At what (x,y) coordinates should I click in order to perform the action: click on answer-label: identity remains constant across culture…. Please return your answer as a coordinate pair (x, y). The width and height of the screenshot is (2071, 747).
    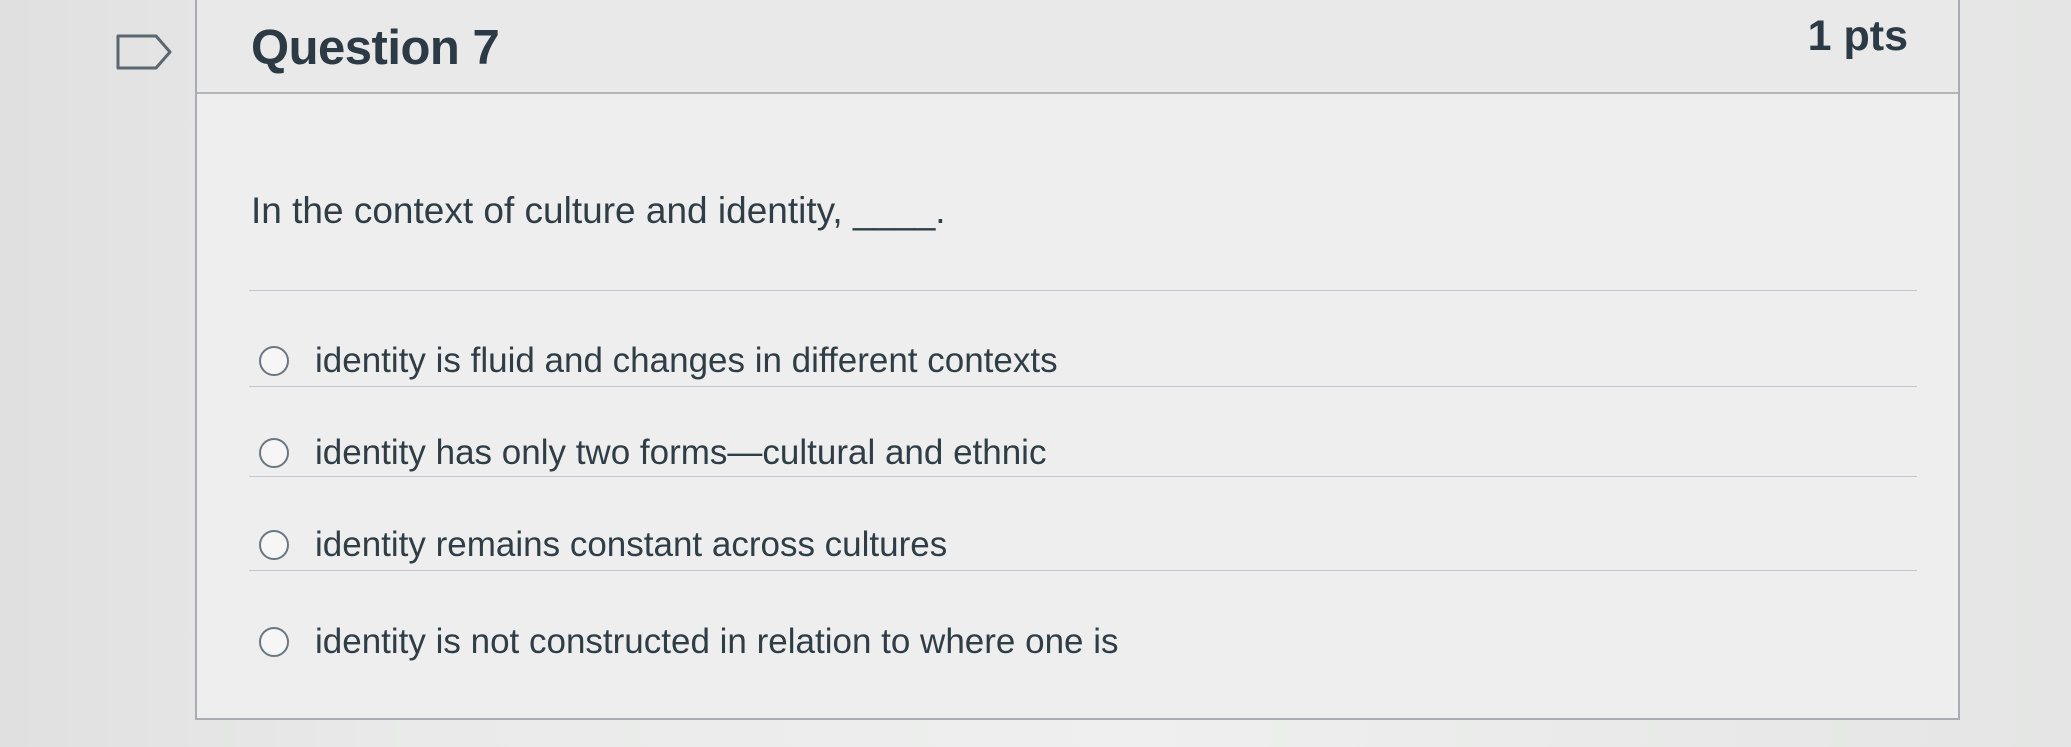
    Looking at the image, I should click on (631, 545).